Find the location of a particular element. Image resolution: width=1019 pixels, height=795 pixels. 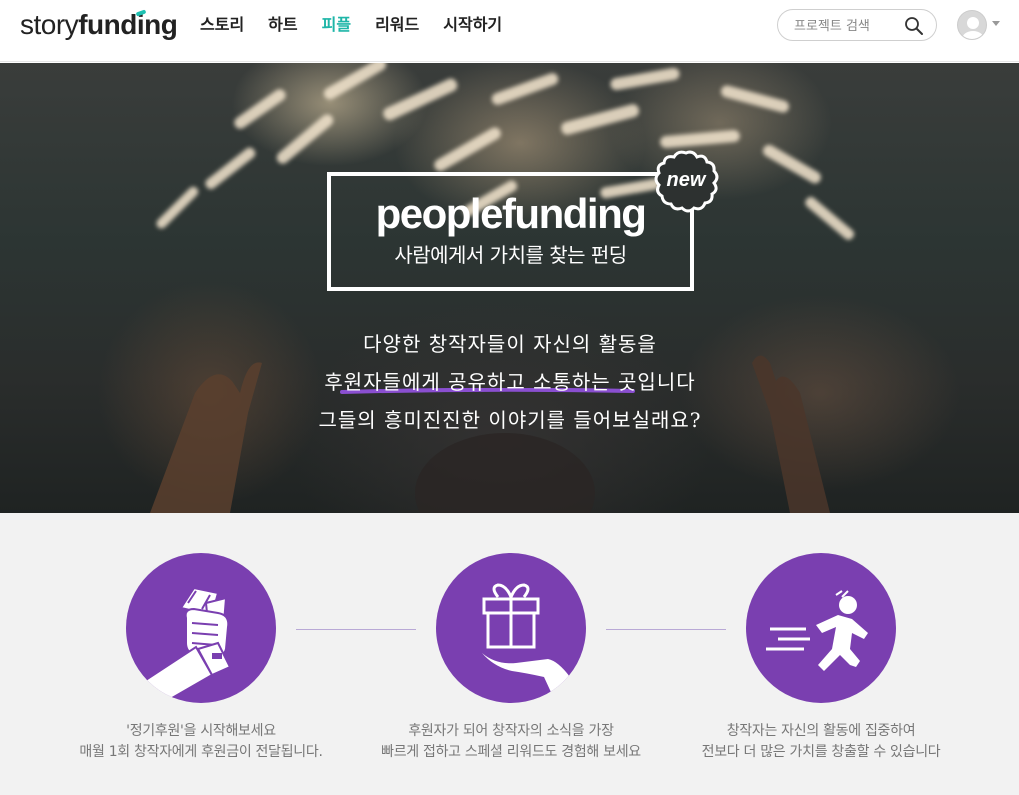

nav-start: 시작하기 is located at coordinates (472, 25).